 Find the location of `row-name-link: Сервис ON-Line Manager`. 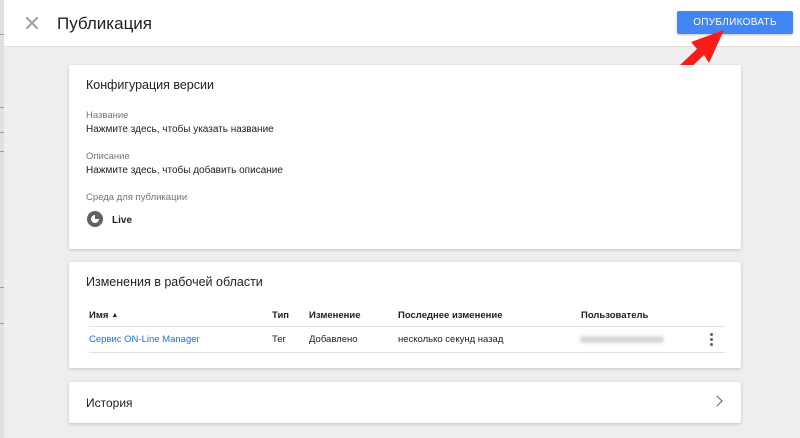

row-name-link: Сервис ON-Line Manager is located at coordinates (144, 339).